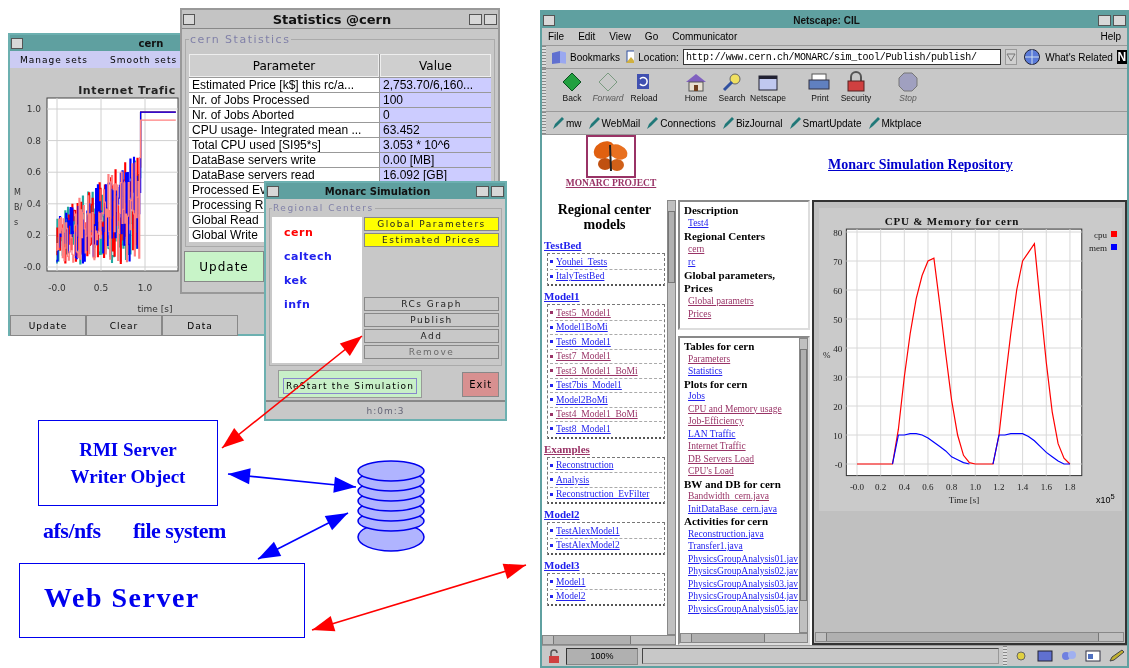  Describe the element at coordinates (573, 479) in the screenshot. I see `test-link: Analysis` at that location.